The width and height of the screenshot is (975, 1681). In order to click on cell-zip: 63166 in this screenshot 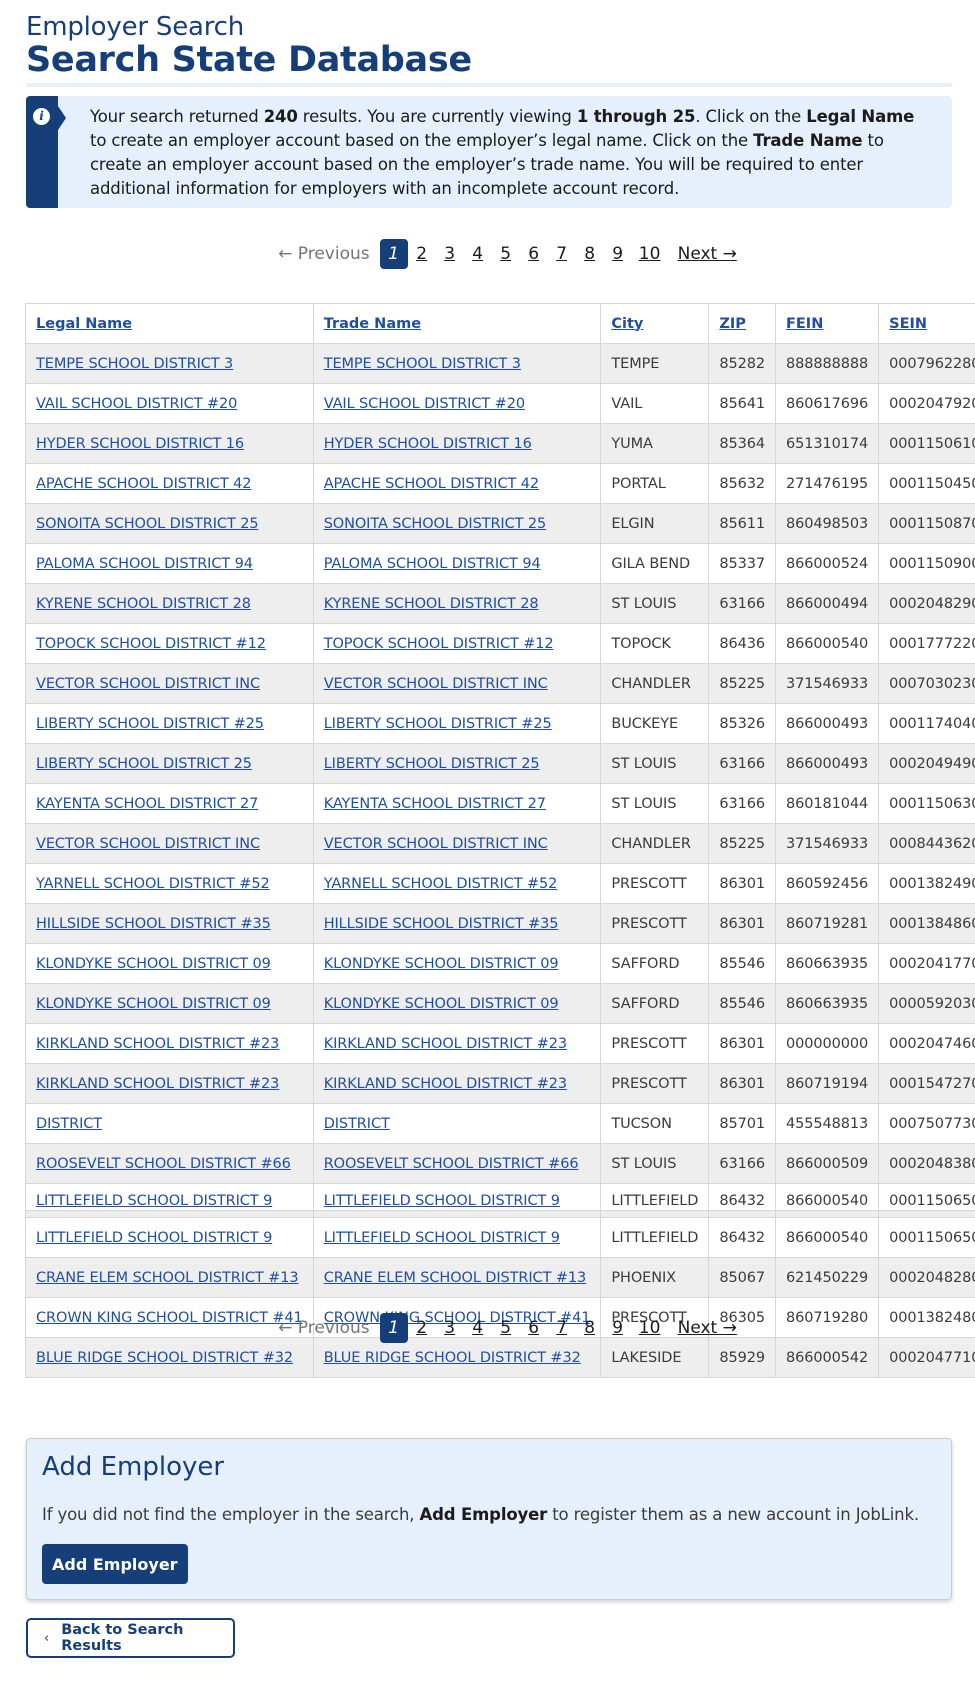, I will do `click(742, 803)`.